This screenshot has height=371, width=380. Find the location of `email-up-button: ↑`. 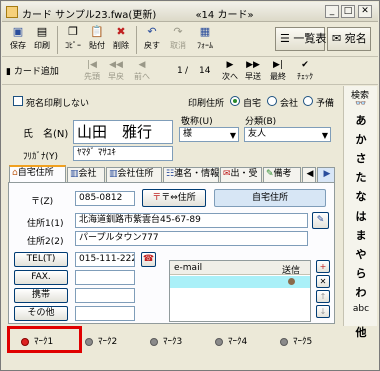

email-up-button: ↑ is located at coordinates (323, 296).